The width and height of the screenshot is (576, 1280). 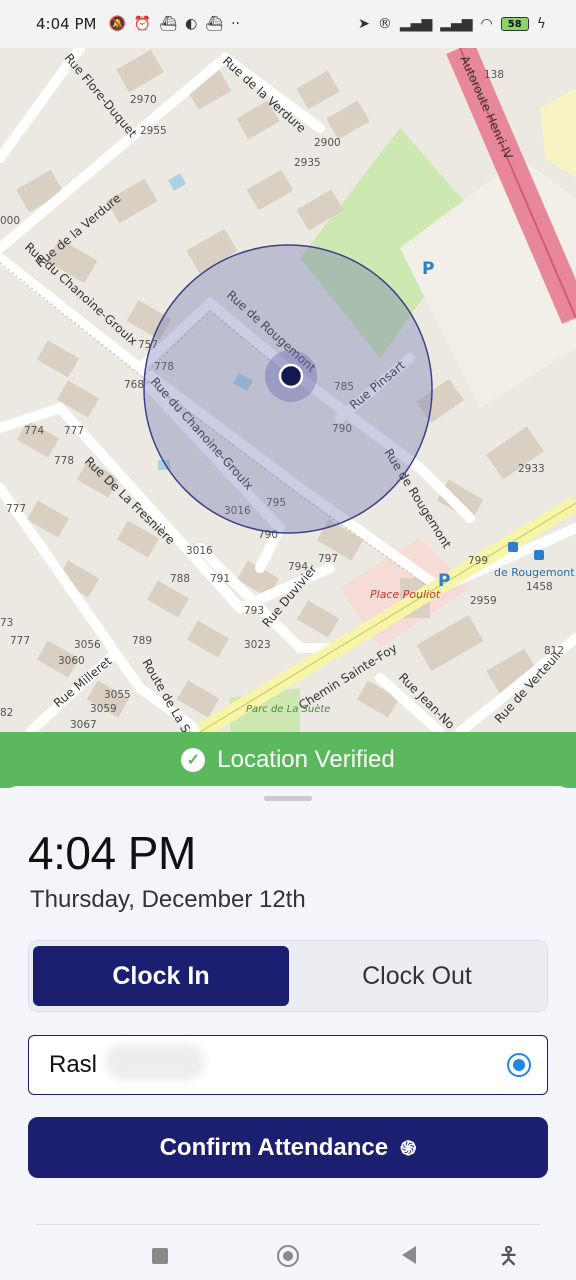 What do you see at coordinates (83, 725) in the screenshot?
I see `house-number: 3067` at bounding box center [83, 725].